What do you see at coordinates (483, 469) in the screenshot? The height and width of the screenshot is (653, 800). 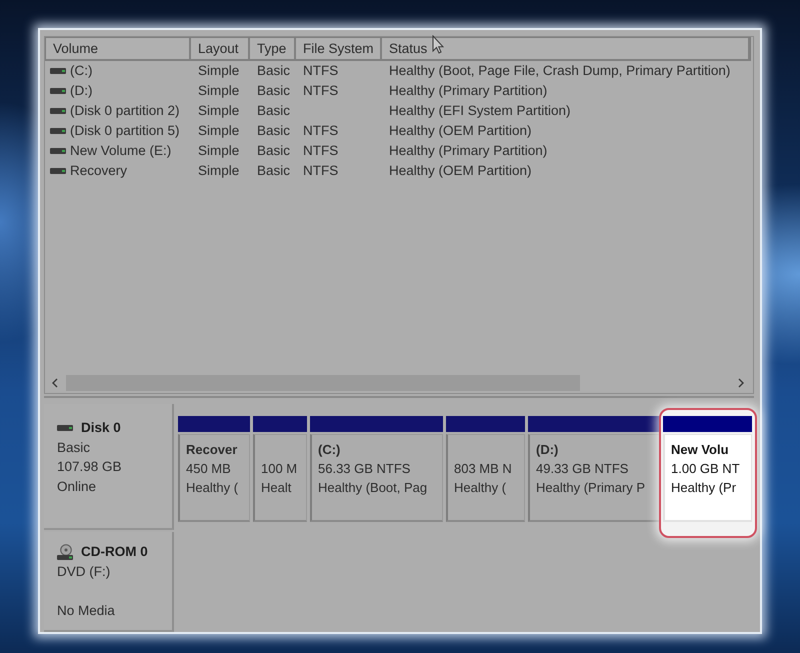 I see `partition-size: 803 MB N` at bounding box center [483, 469].